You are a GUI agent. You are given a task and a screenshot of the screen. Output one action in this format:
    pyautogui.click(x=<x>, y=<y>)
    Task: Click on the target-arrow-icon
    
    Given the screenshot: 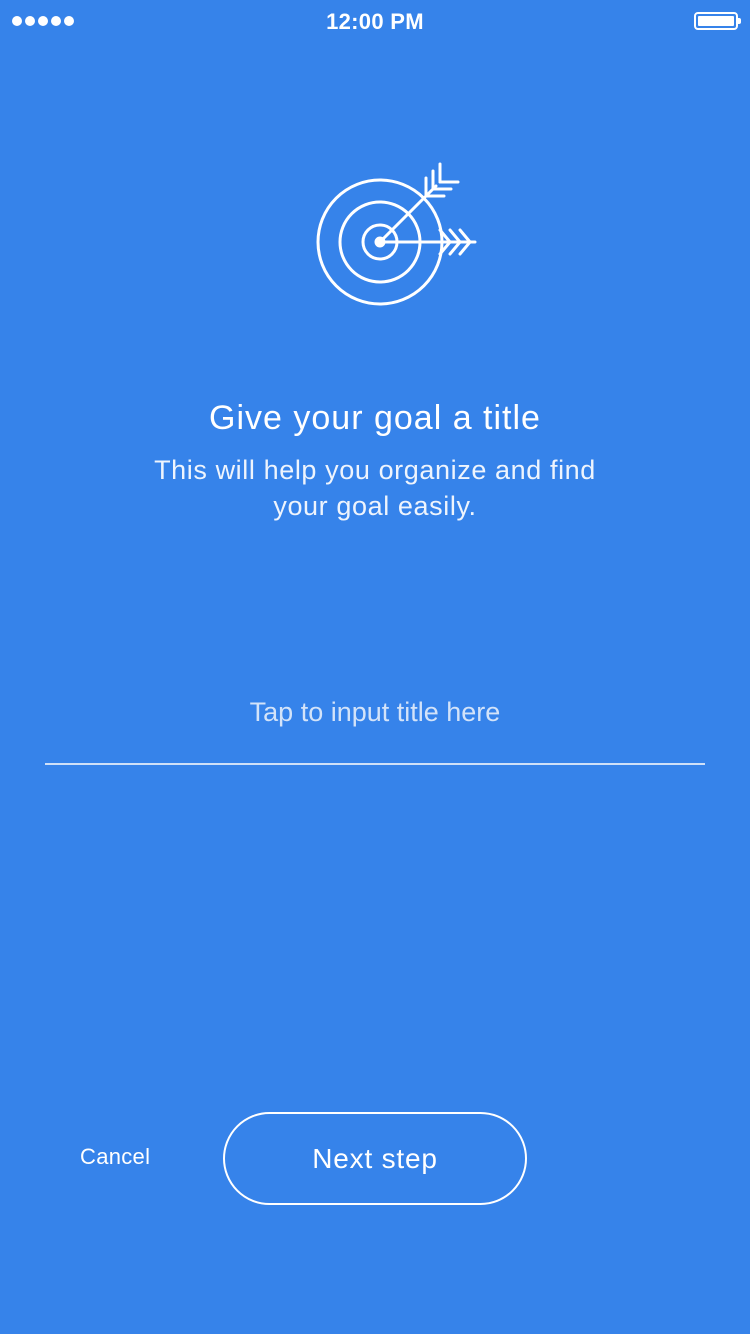 What is the action you would take?
    pyautogui.click(x=396, y=234)
    